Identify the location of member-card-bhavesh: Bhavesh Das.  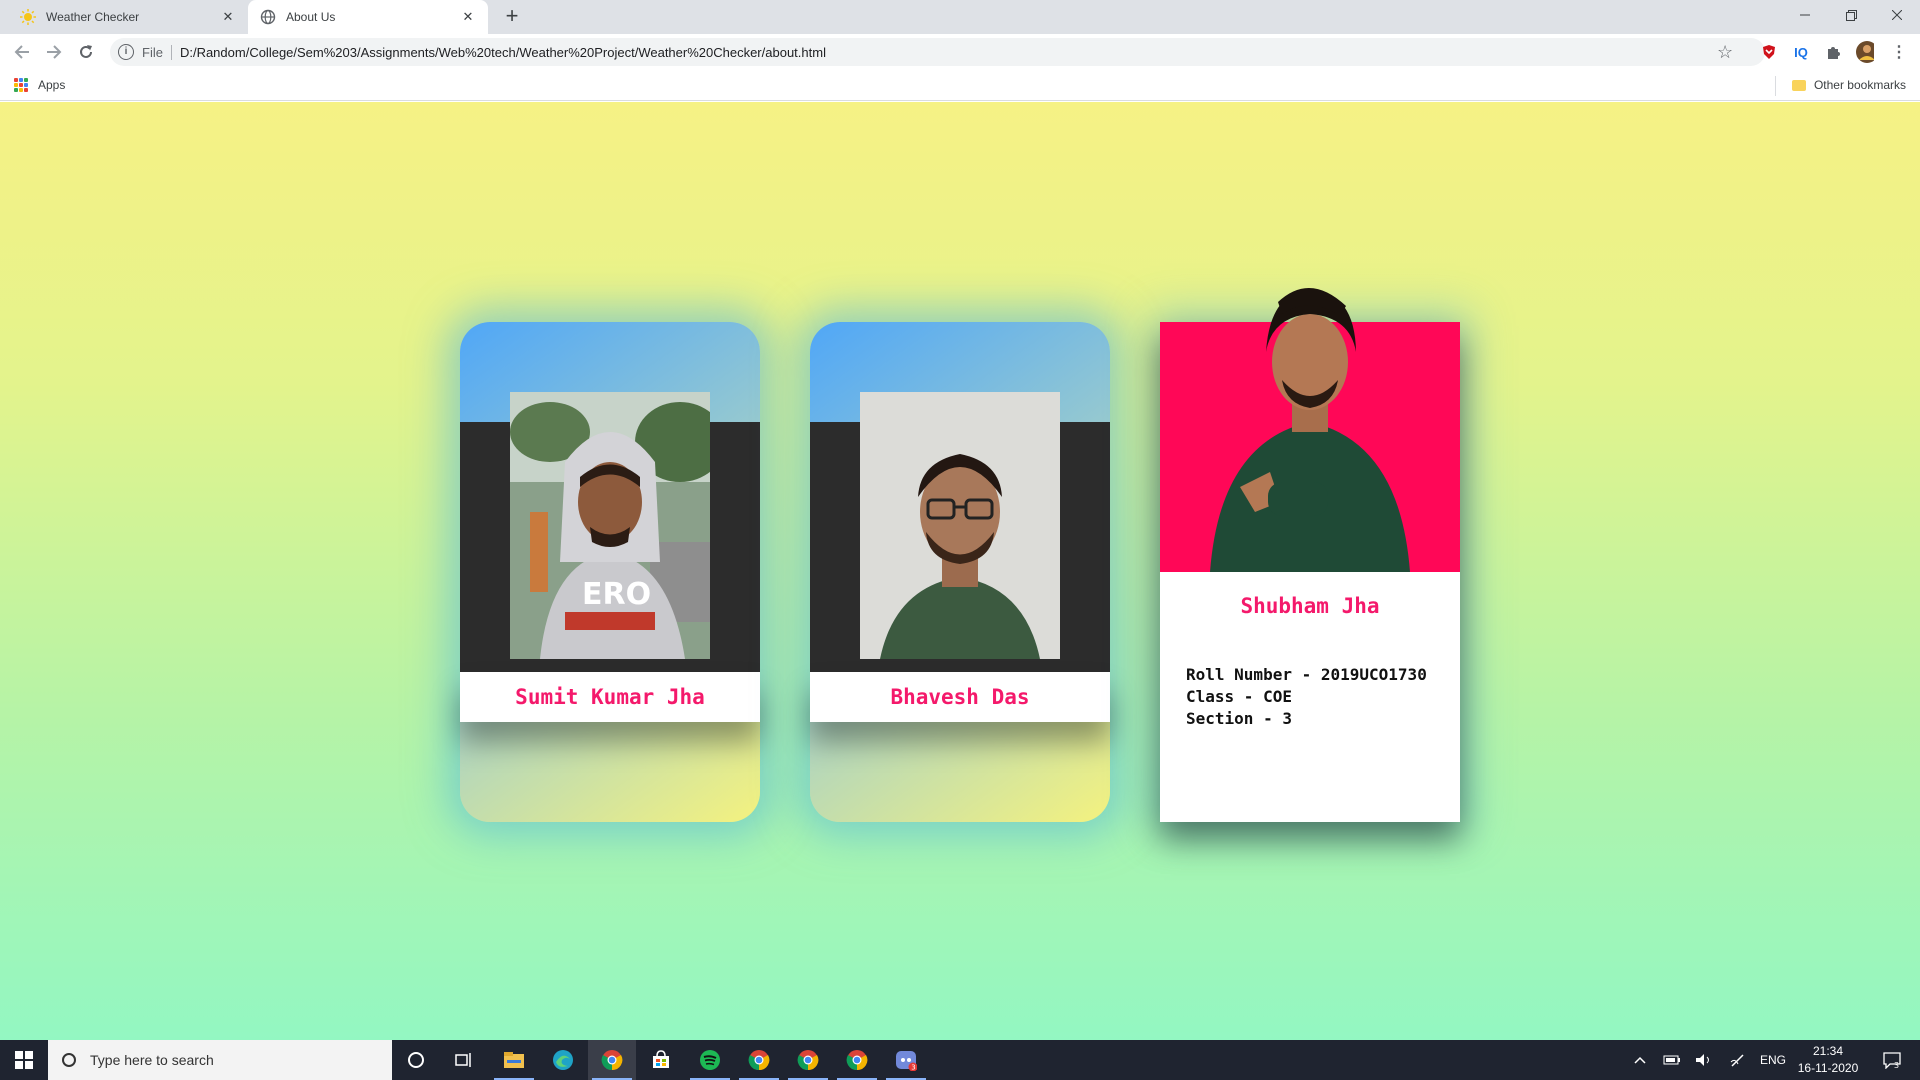
(960, 572).